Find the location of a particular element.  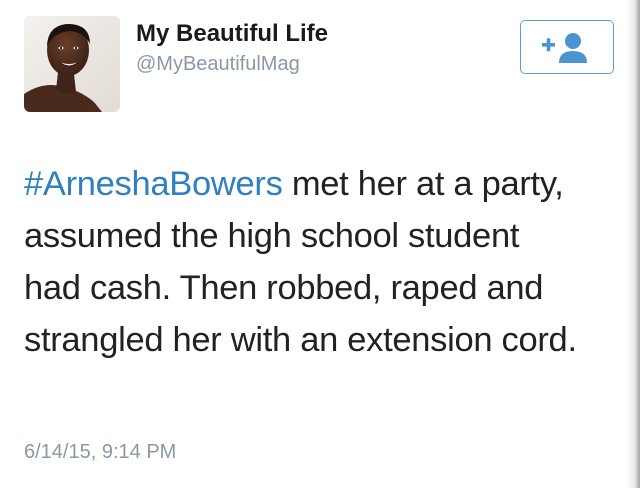

avatar is located at coordinates (72, 64).